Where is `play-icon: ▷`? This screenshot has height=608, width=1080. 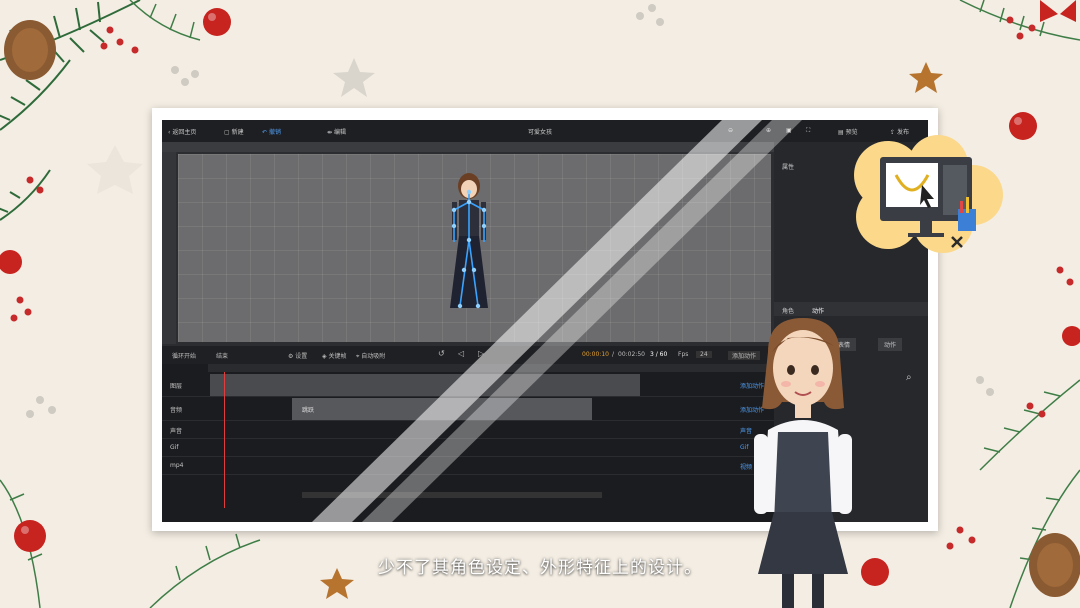
play-icon: ▷ is located at coordinates (481, 353).